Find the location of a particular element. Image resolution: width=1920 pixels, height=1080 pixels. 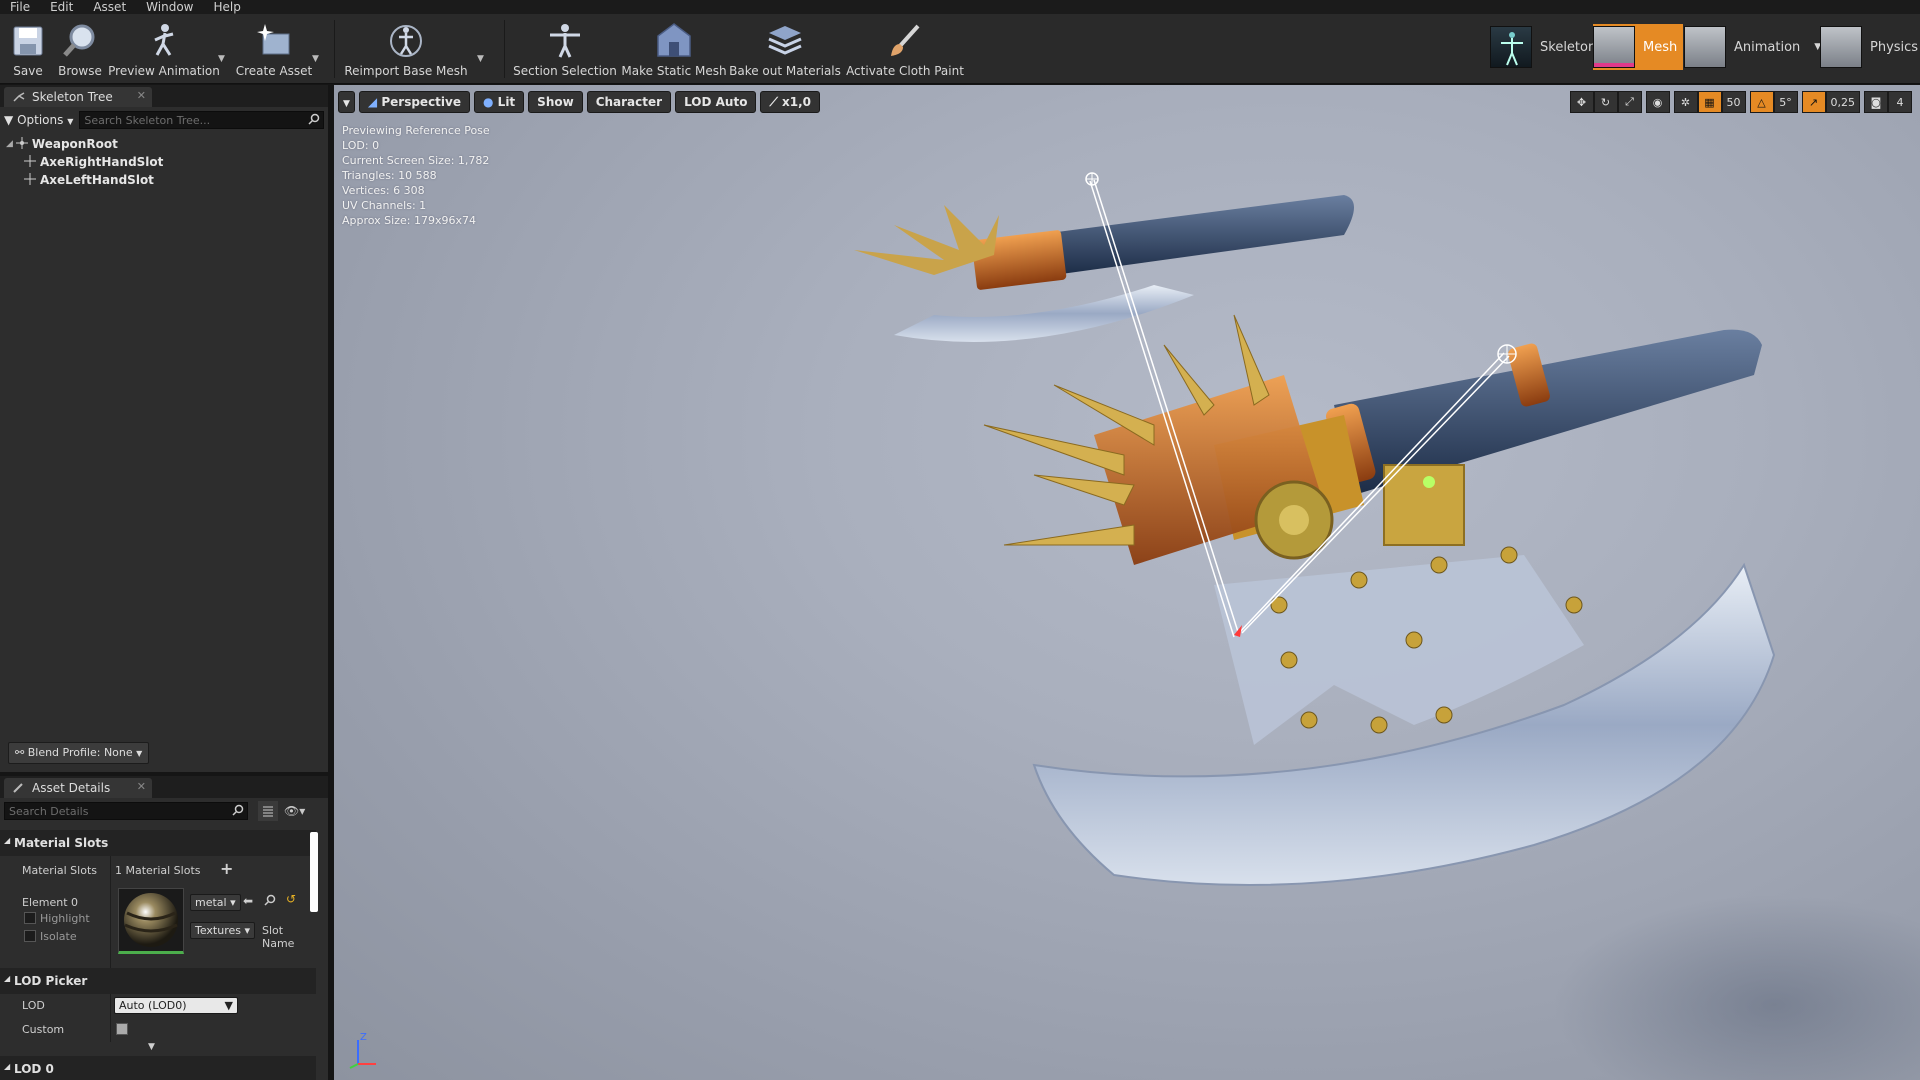

reimport-dropdown-icon: ▼ is located at coordinates (480, 59).